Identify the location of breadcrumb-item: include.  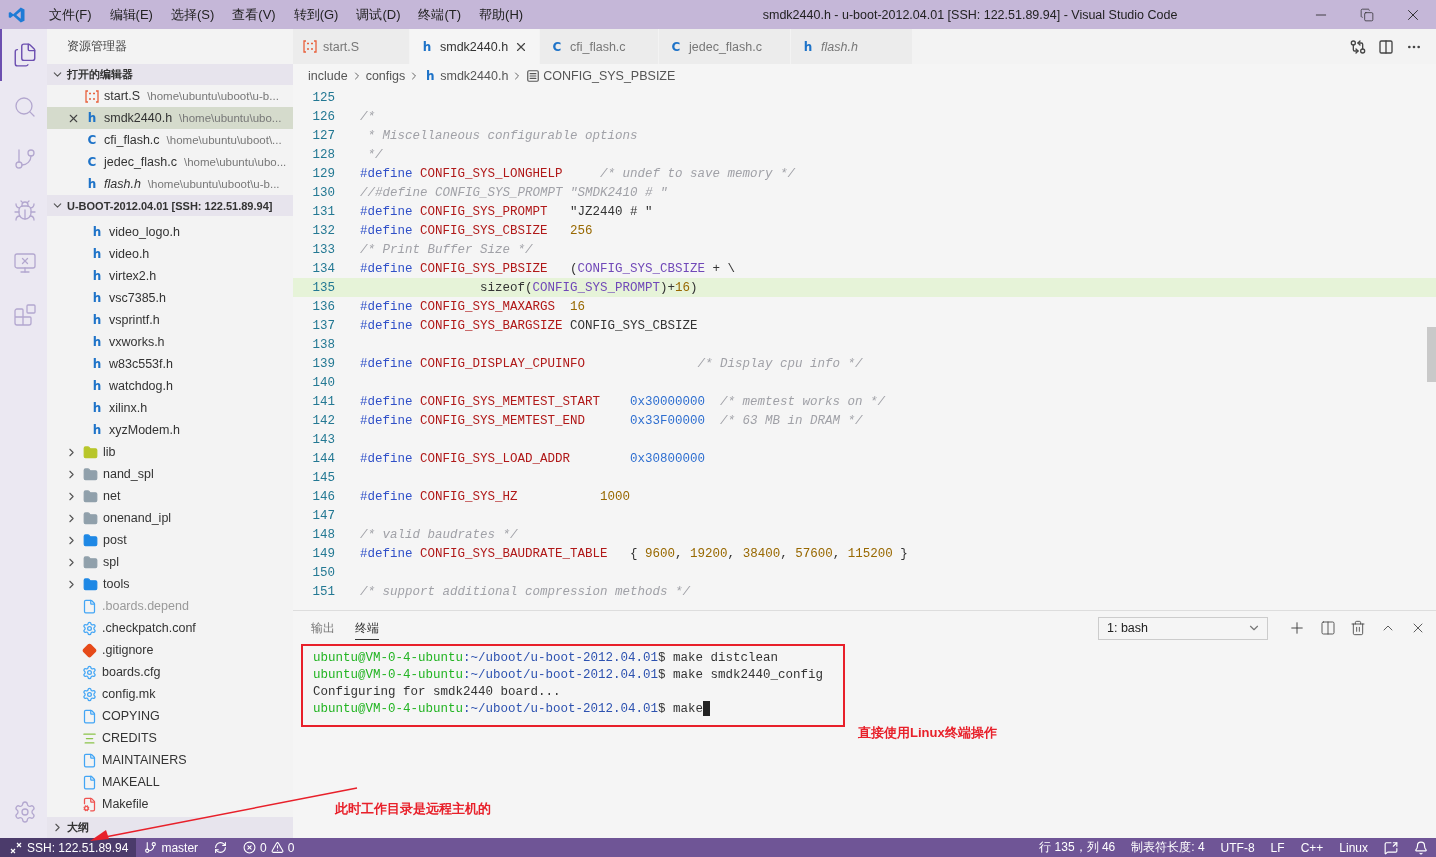
(328, 75).